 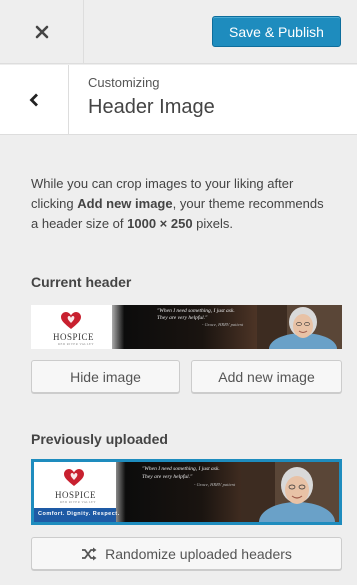 I want to click on back-button, so click(x=34, y=99).